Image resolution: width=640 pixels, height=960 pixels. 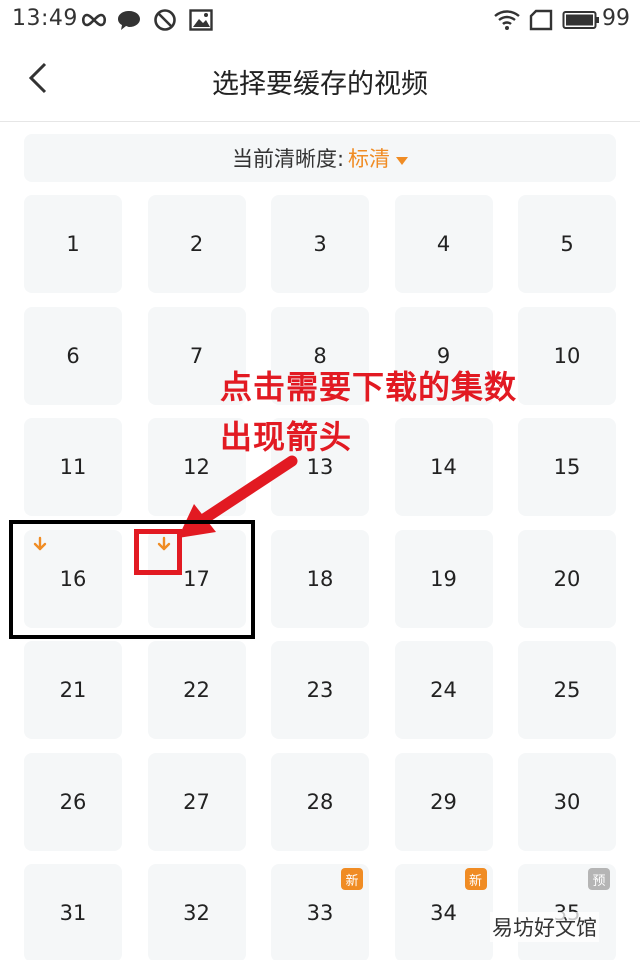 I want to click on episode-cell: 2, so click(x=196, y=244).